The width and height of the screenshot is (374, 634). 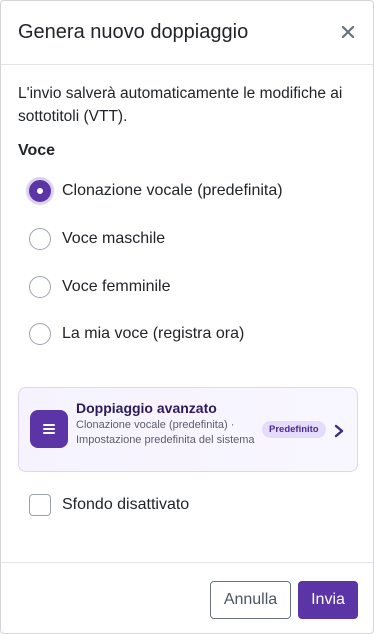 I want to click on modal-header: Genera nuovo doppiaggio, so click(x=187, y=33).